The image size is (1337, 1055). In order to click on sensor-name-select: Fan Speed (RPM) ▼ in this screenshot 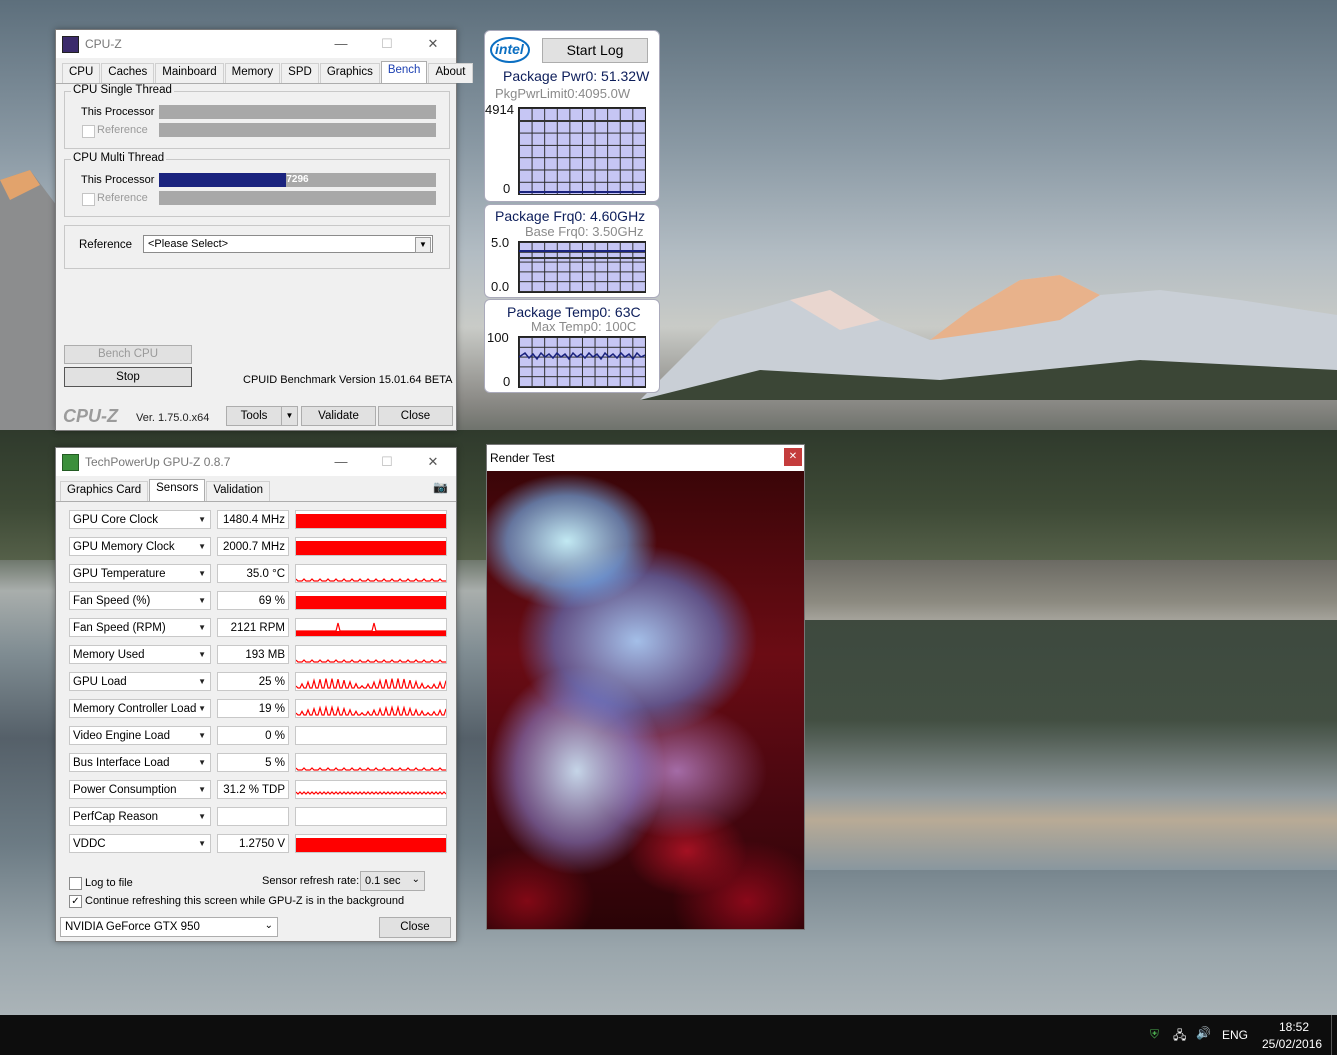, I will do `click(140, 627)`.